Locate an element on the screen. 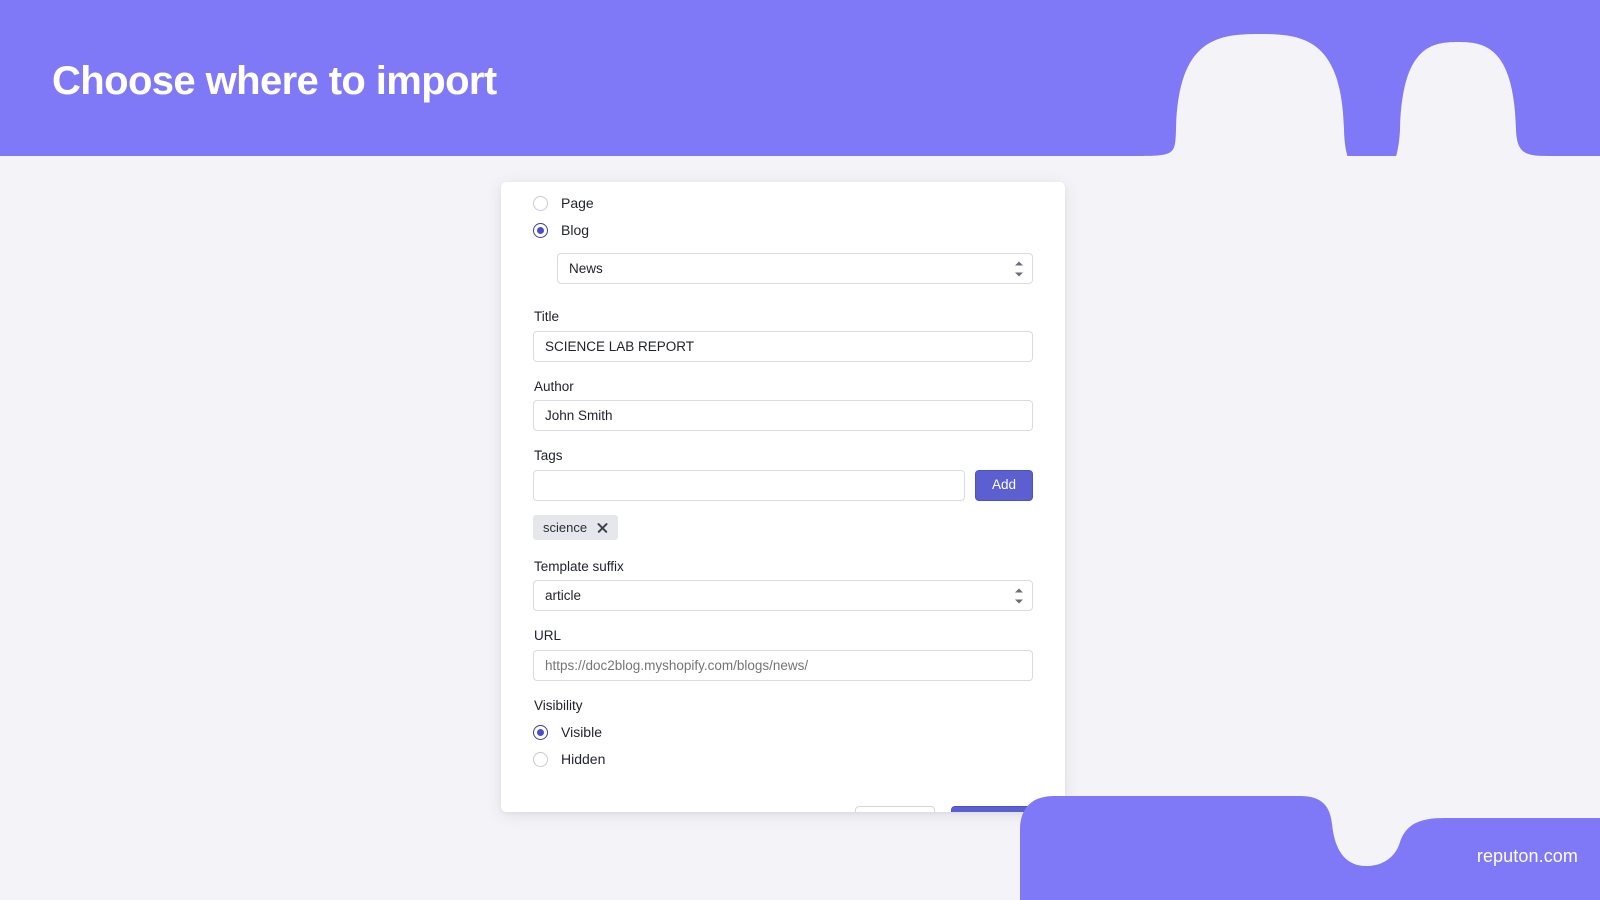 The width and height of the screenshot is (1600, 900). radio-visible-indicator is located at coordinates (540, 732).